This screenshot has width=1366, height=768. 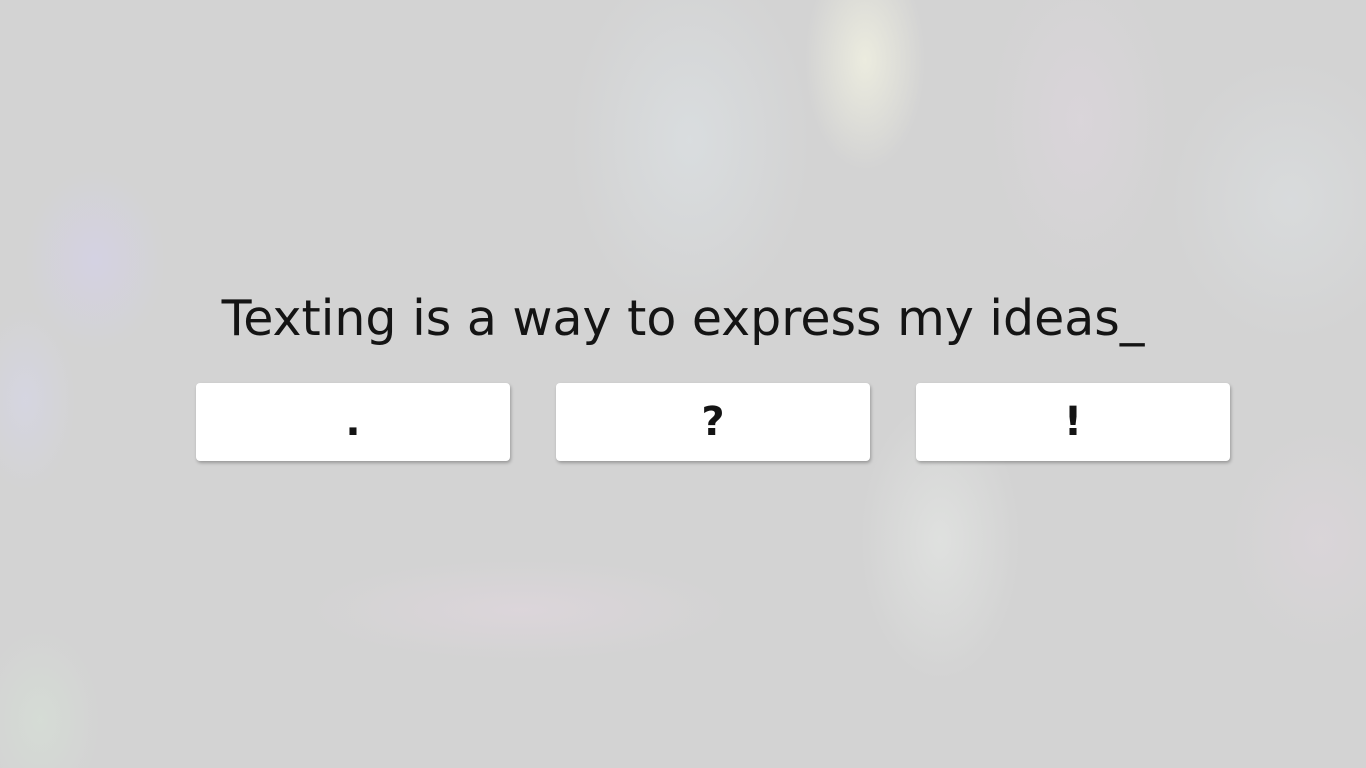 I want to click on choice-question-mark-button: ?, so click(x=713, y=422).